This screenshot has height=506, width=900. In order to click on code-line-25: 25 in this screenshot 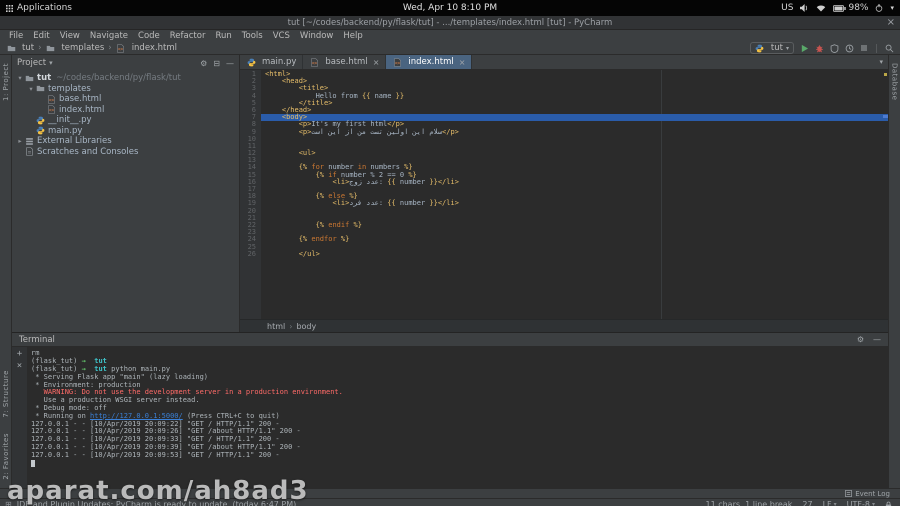, I will do `click(564, 247)`.